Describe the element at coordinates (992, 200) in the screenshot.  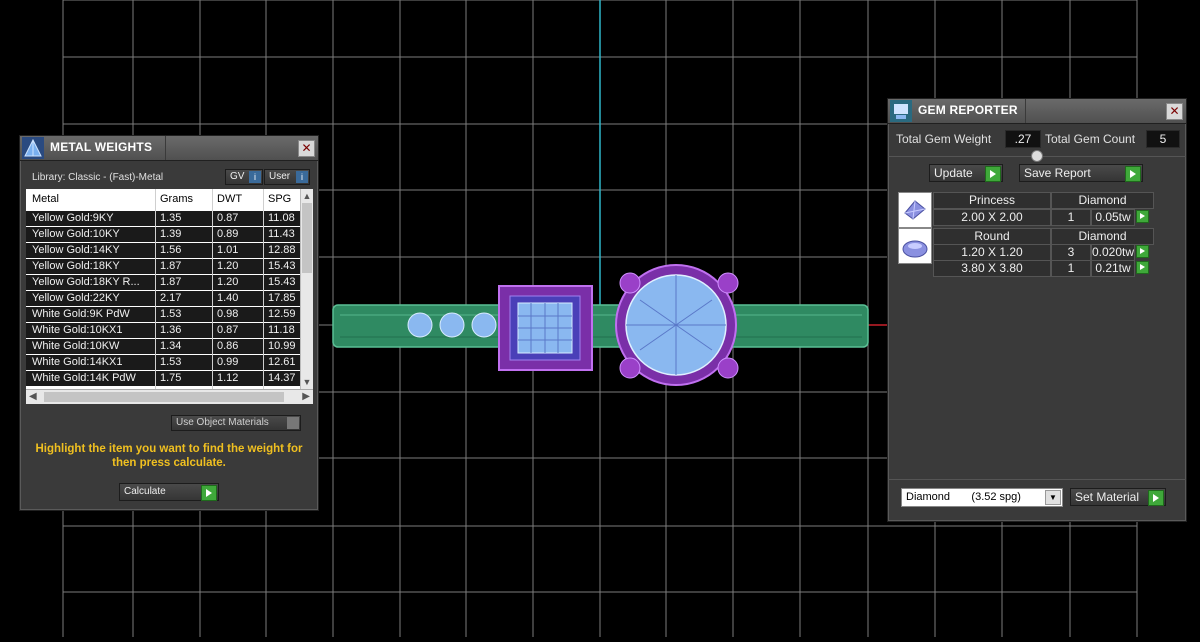
I see `gem-shape: Princess` at that location.